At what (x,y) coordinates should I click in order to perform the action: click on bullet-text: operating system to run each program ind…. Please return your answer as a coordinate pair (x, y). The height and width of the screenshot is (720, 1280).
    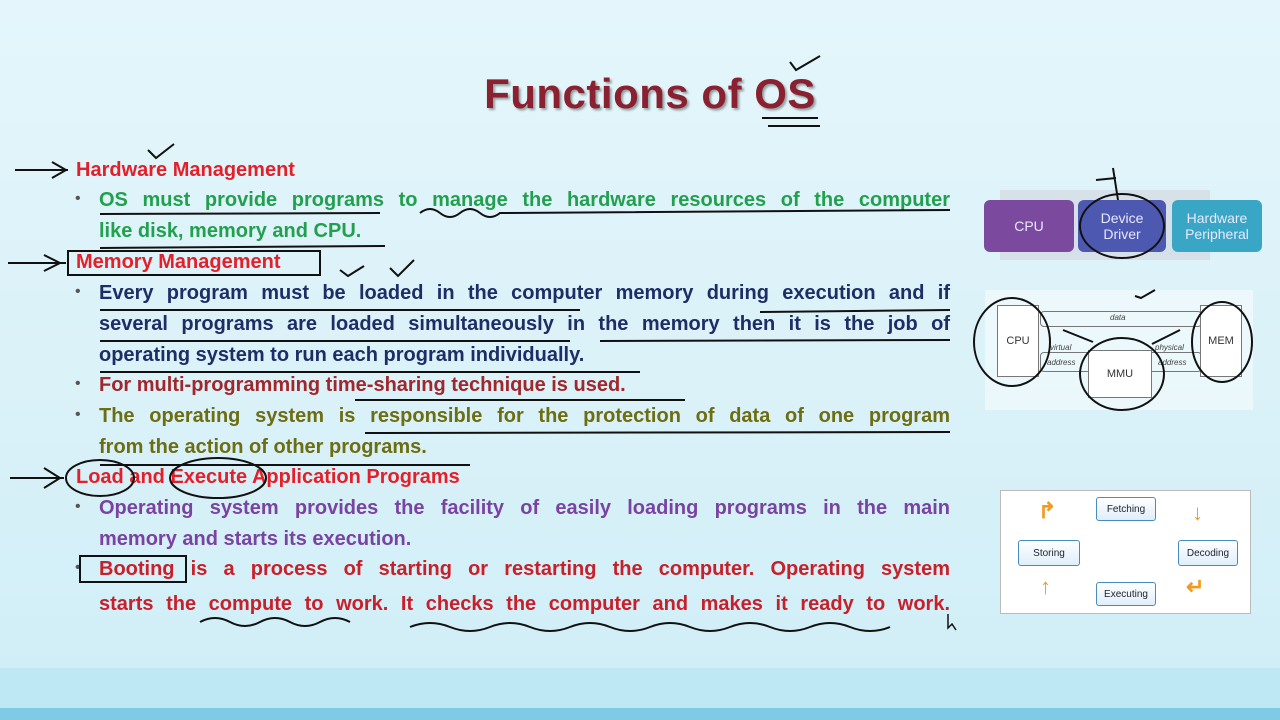
    Looking at the image, I should click on (342, 355).